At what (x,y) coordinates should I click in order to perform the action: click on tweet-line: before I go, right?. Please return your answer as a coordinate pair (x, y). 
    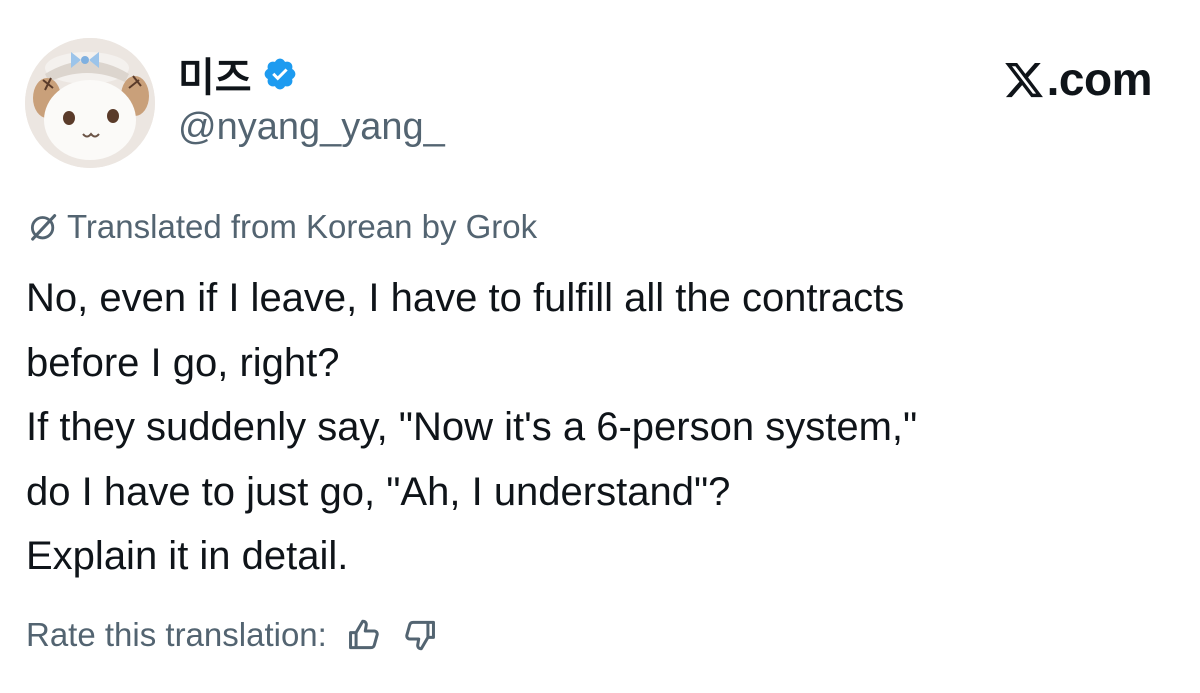
    Looking at the image, I should click on (183, 362).